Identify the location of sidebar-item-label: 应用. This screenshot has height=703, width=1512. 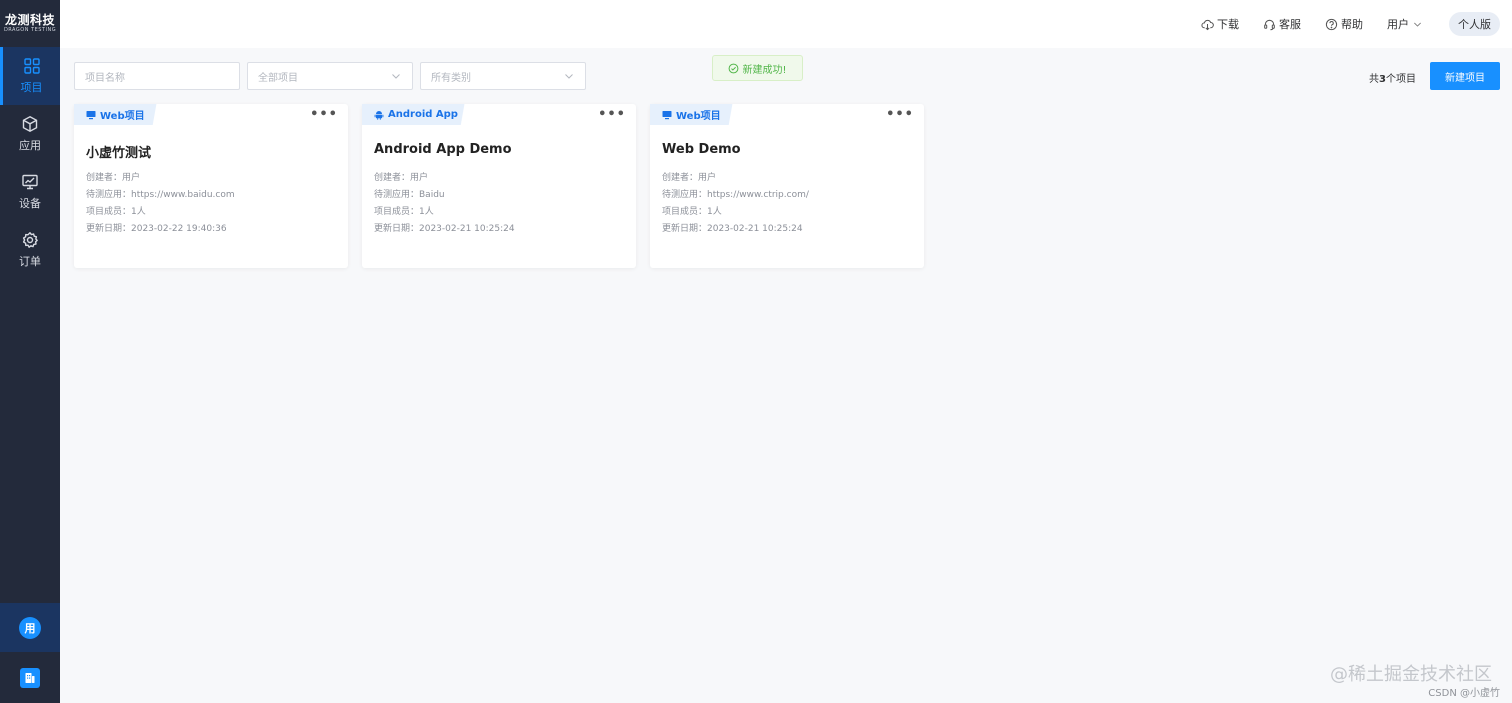
(30, 145).